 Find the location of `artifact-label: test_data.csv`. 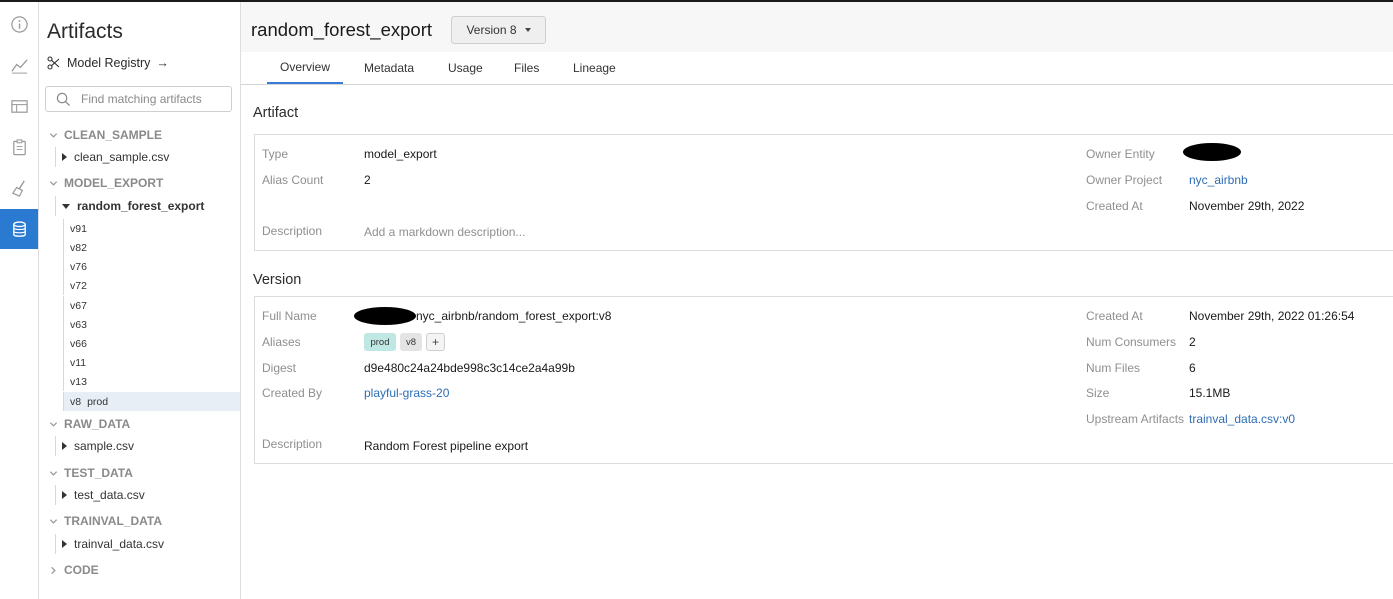

artifact-label: test_data.csv is located at coordinates (109, 495).